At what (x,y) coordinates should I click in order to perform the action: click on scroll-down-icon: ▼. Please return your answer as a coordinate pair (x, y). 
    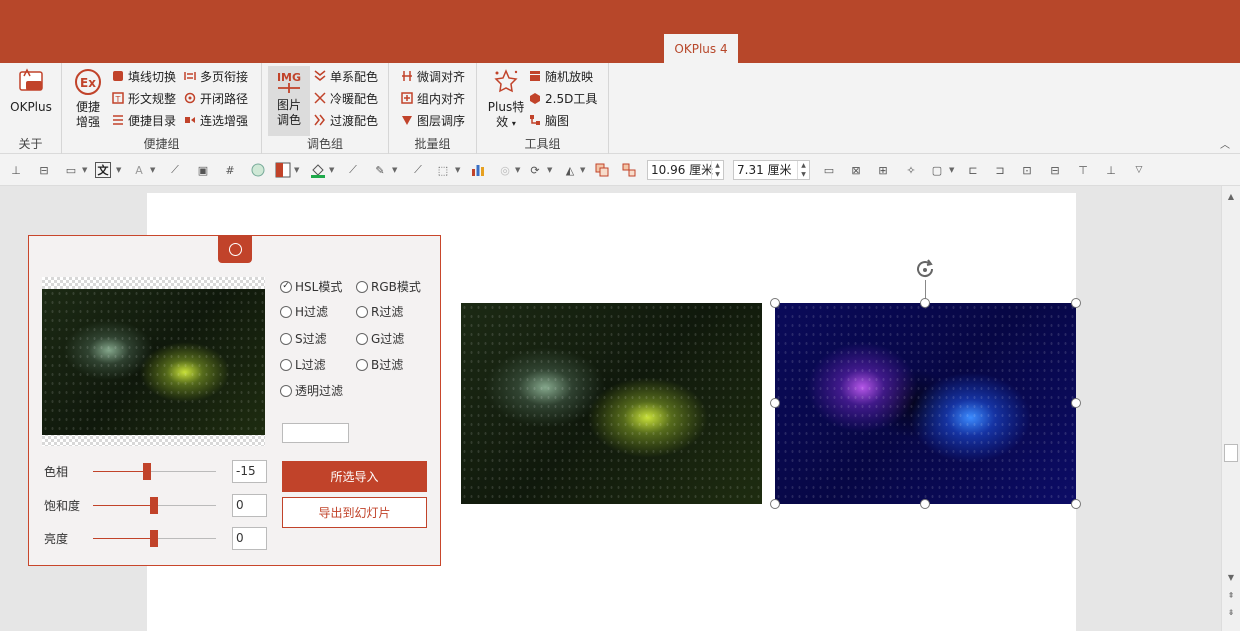
    Looking at the image, I should click on (1231, 578).